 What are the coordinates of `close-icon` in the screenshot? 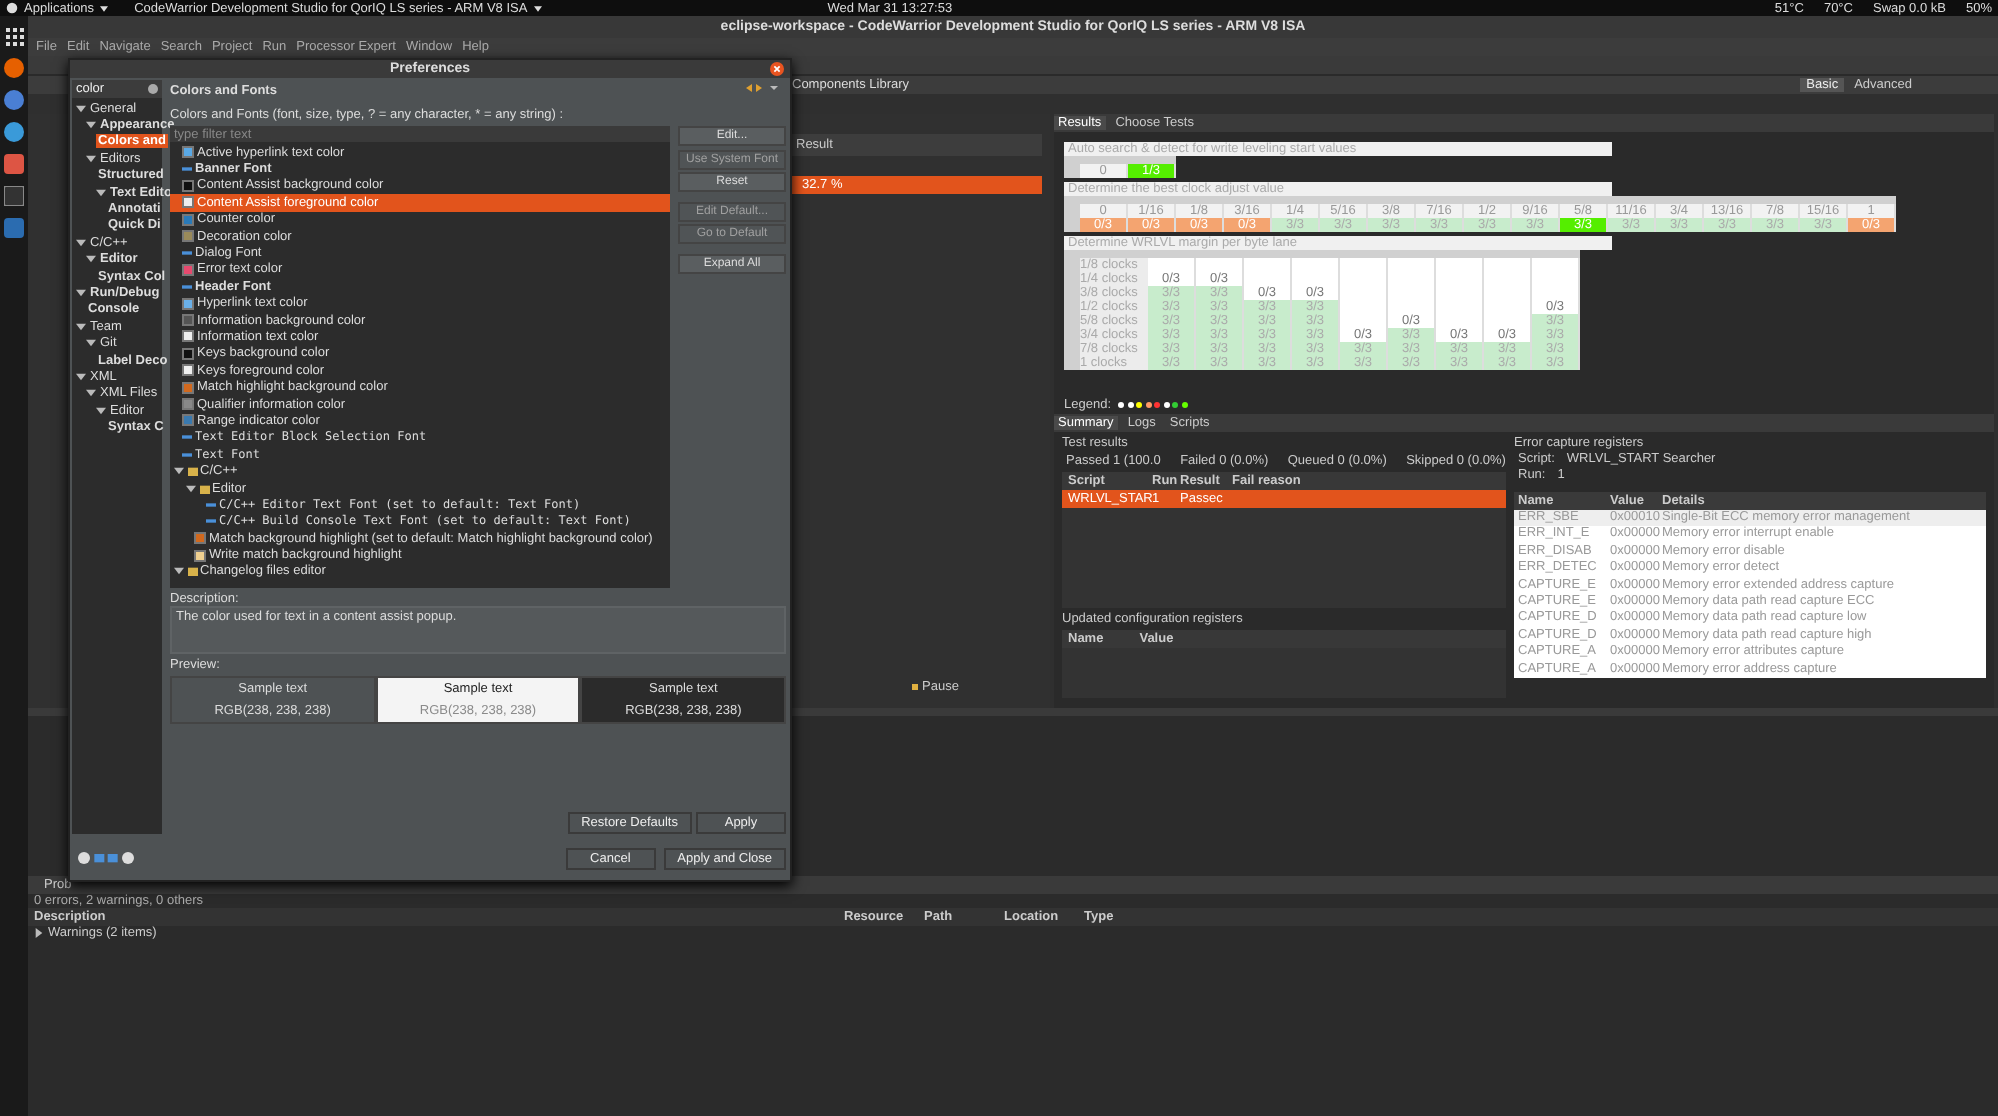 It's located at (777, 69).